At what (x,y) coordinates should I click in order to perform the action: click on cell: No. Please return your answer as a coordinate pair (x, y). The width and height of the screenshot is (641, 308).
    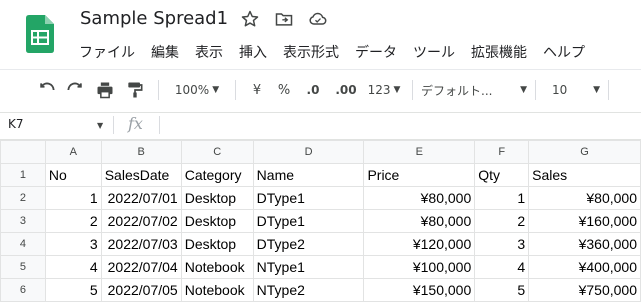
    Looking at the image, I should click on (73, 175).